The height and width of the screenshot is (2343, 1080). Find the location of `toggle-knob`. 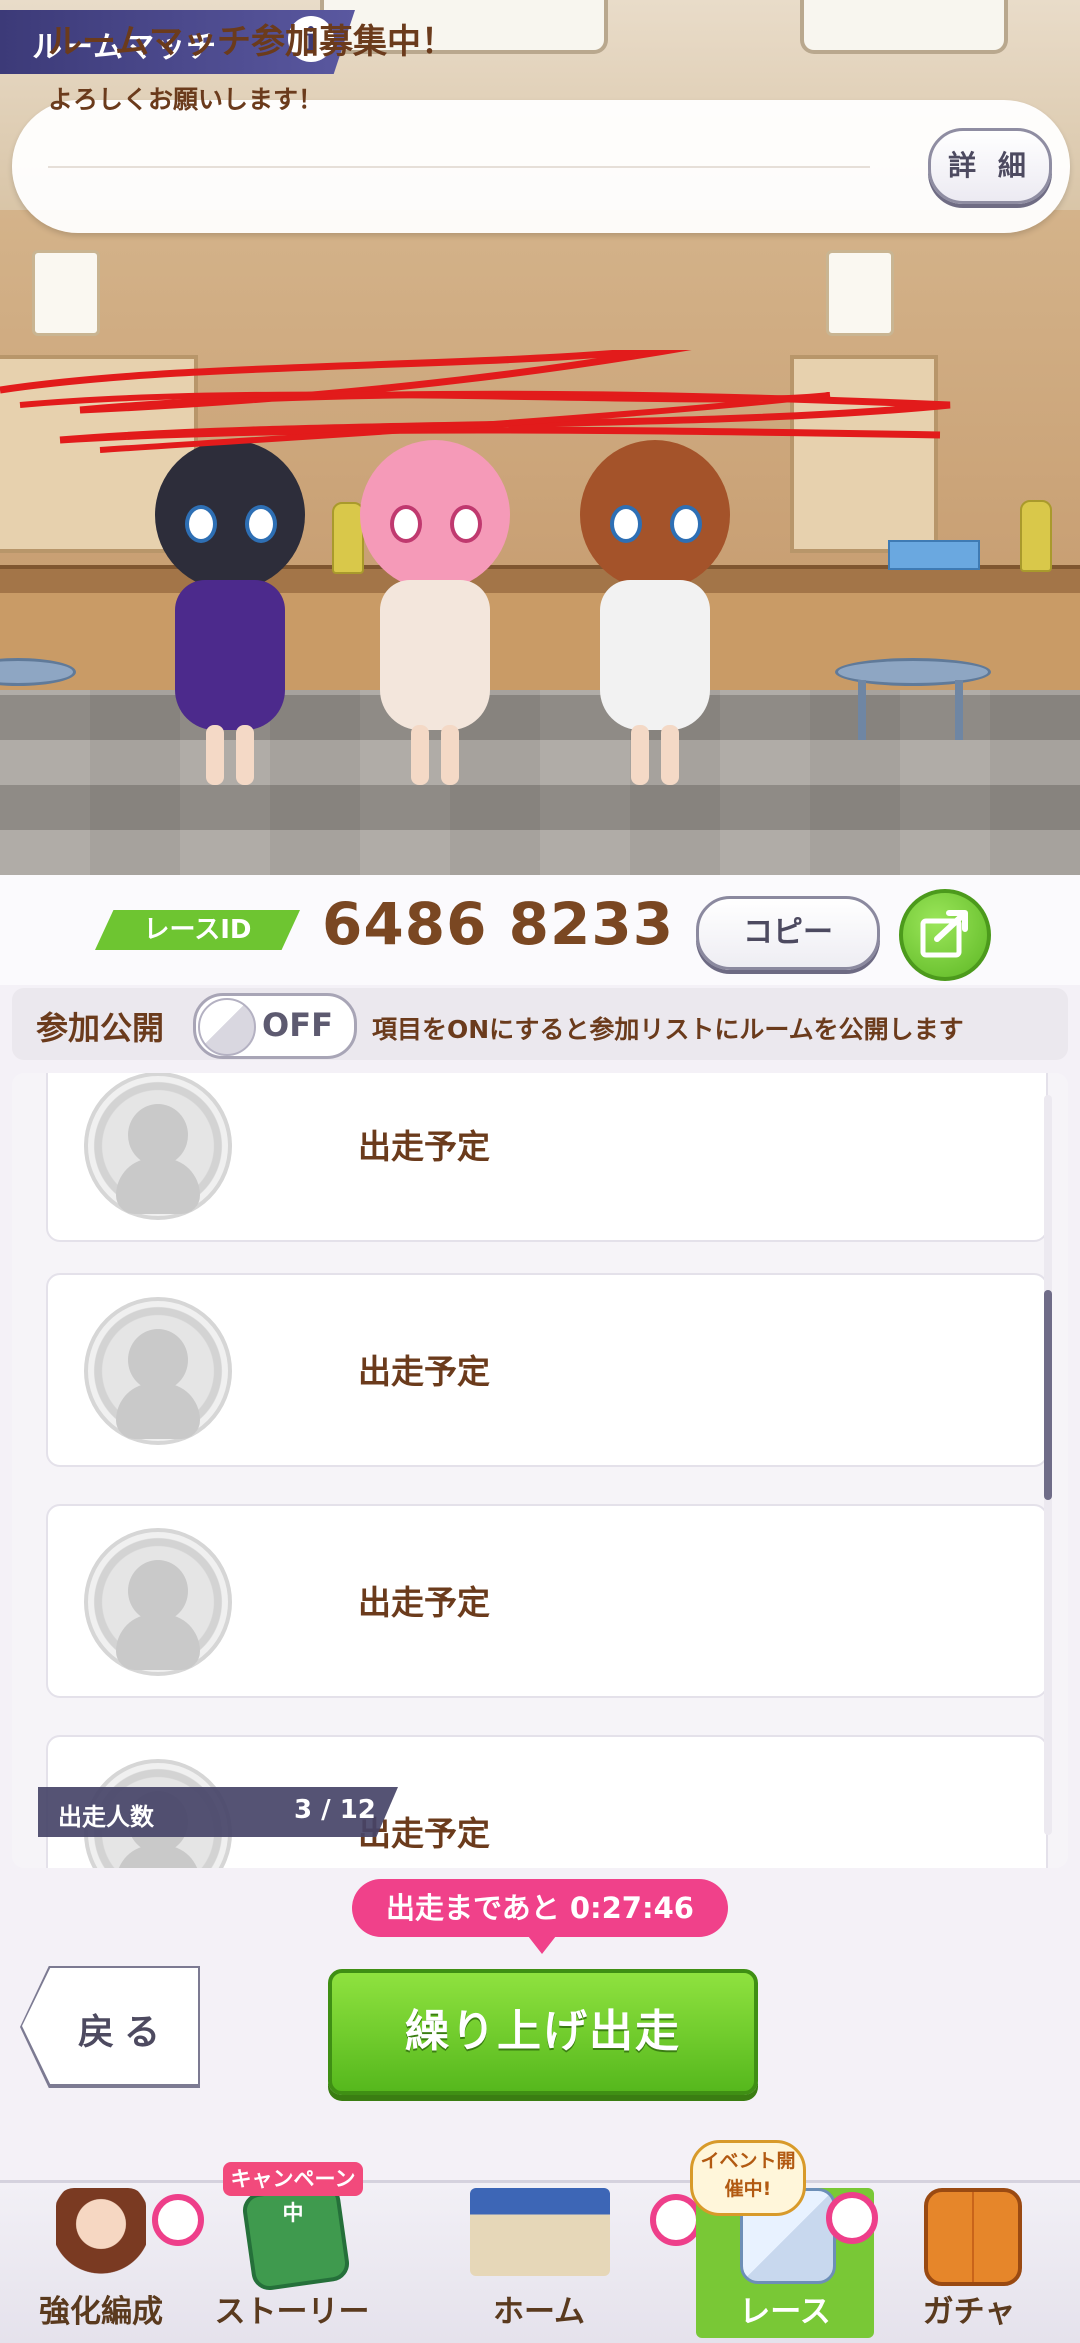

toggle-knob is located at coordinates (227, 1027).